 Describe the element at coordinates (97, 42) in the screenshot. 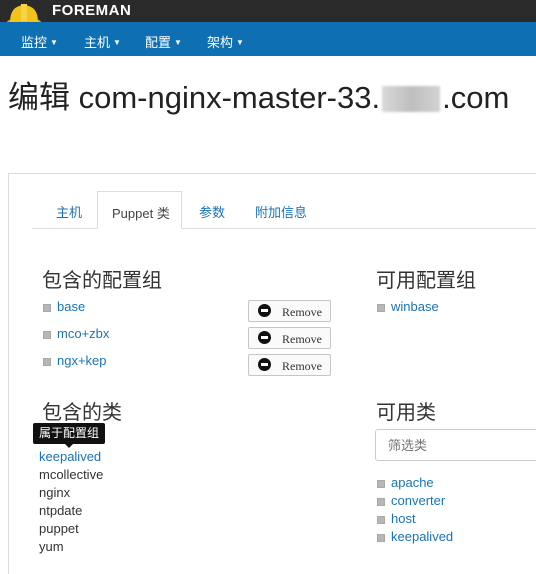

I see `nav-menu-label: 主机` at that location.